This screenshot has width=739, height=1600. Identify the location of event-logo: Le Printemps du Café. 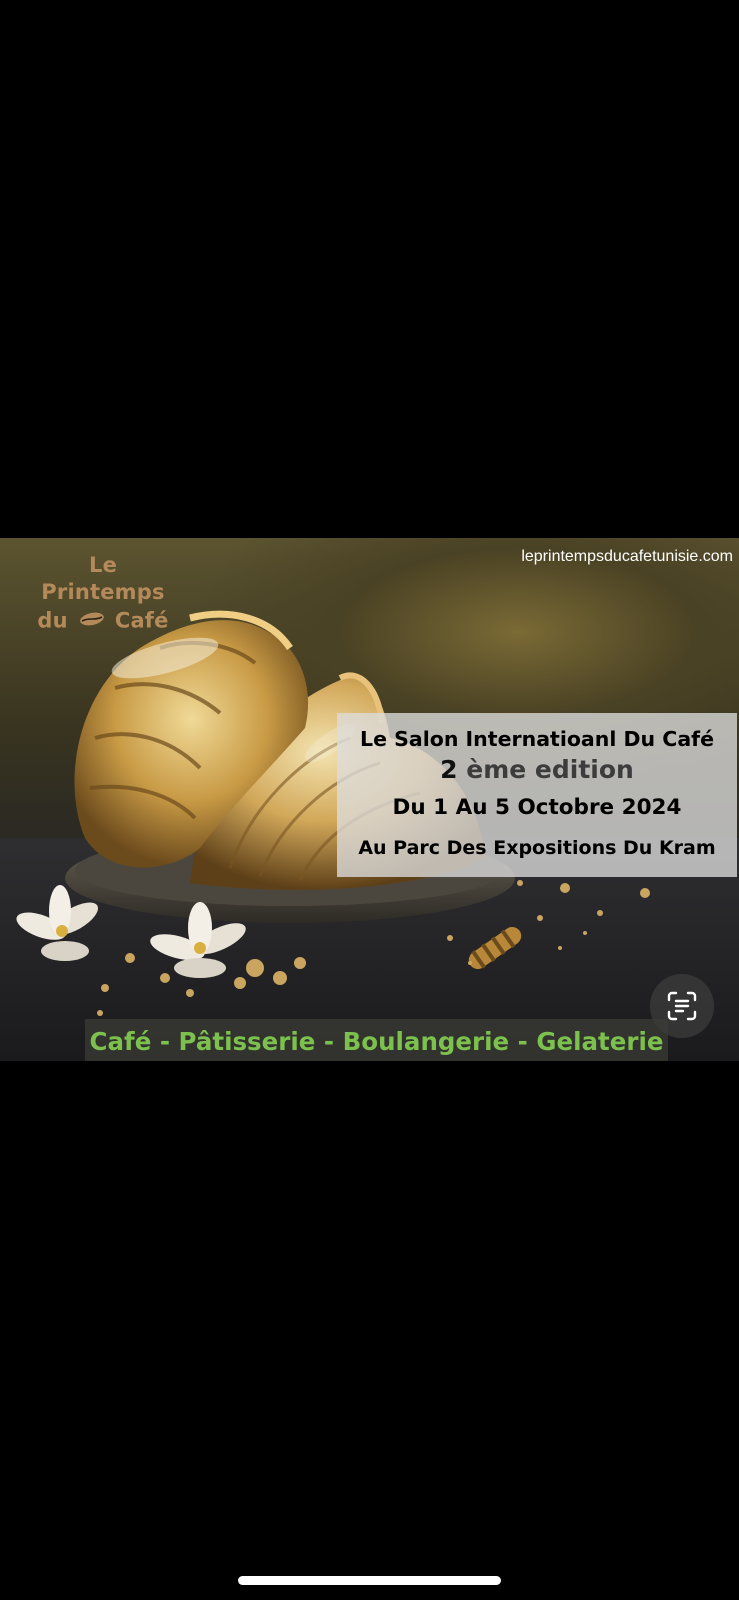
(103, 594).